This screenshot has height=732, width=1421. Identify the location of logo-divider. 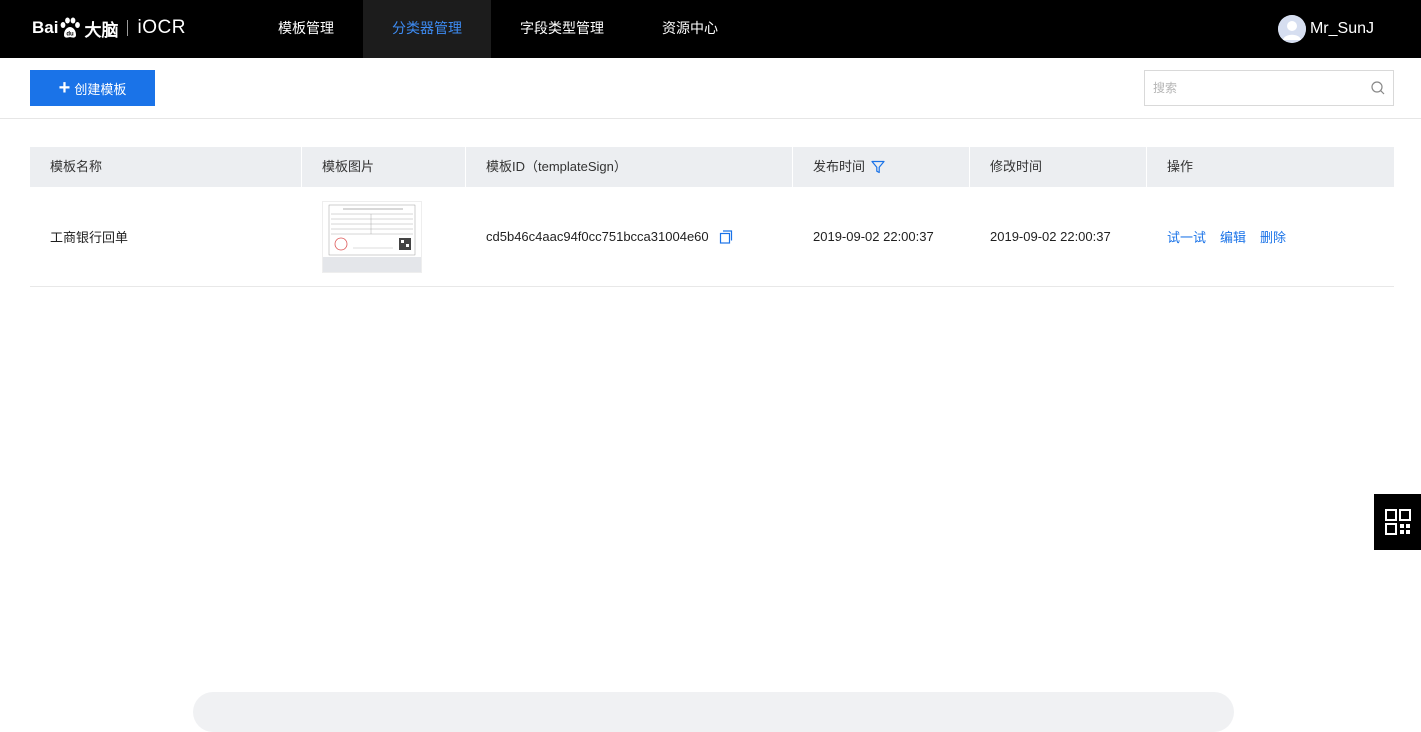
(128, 28).